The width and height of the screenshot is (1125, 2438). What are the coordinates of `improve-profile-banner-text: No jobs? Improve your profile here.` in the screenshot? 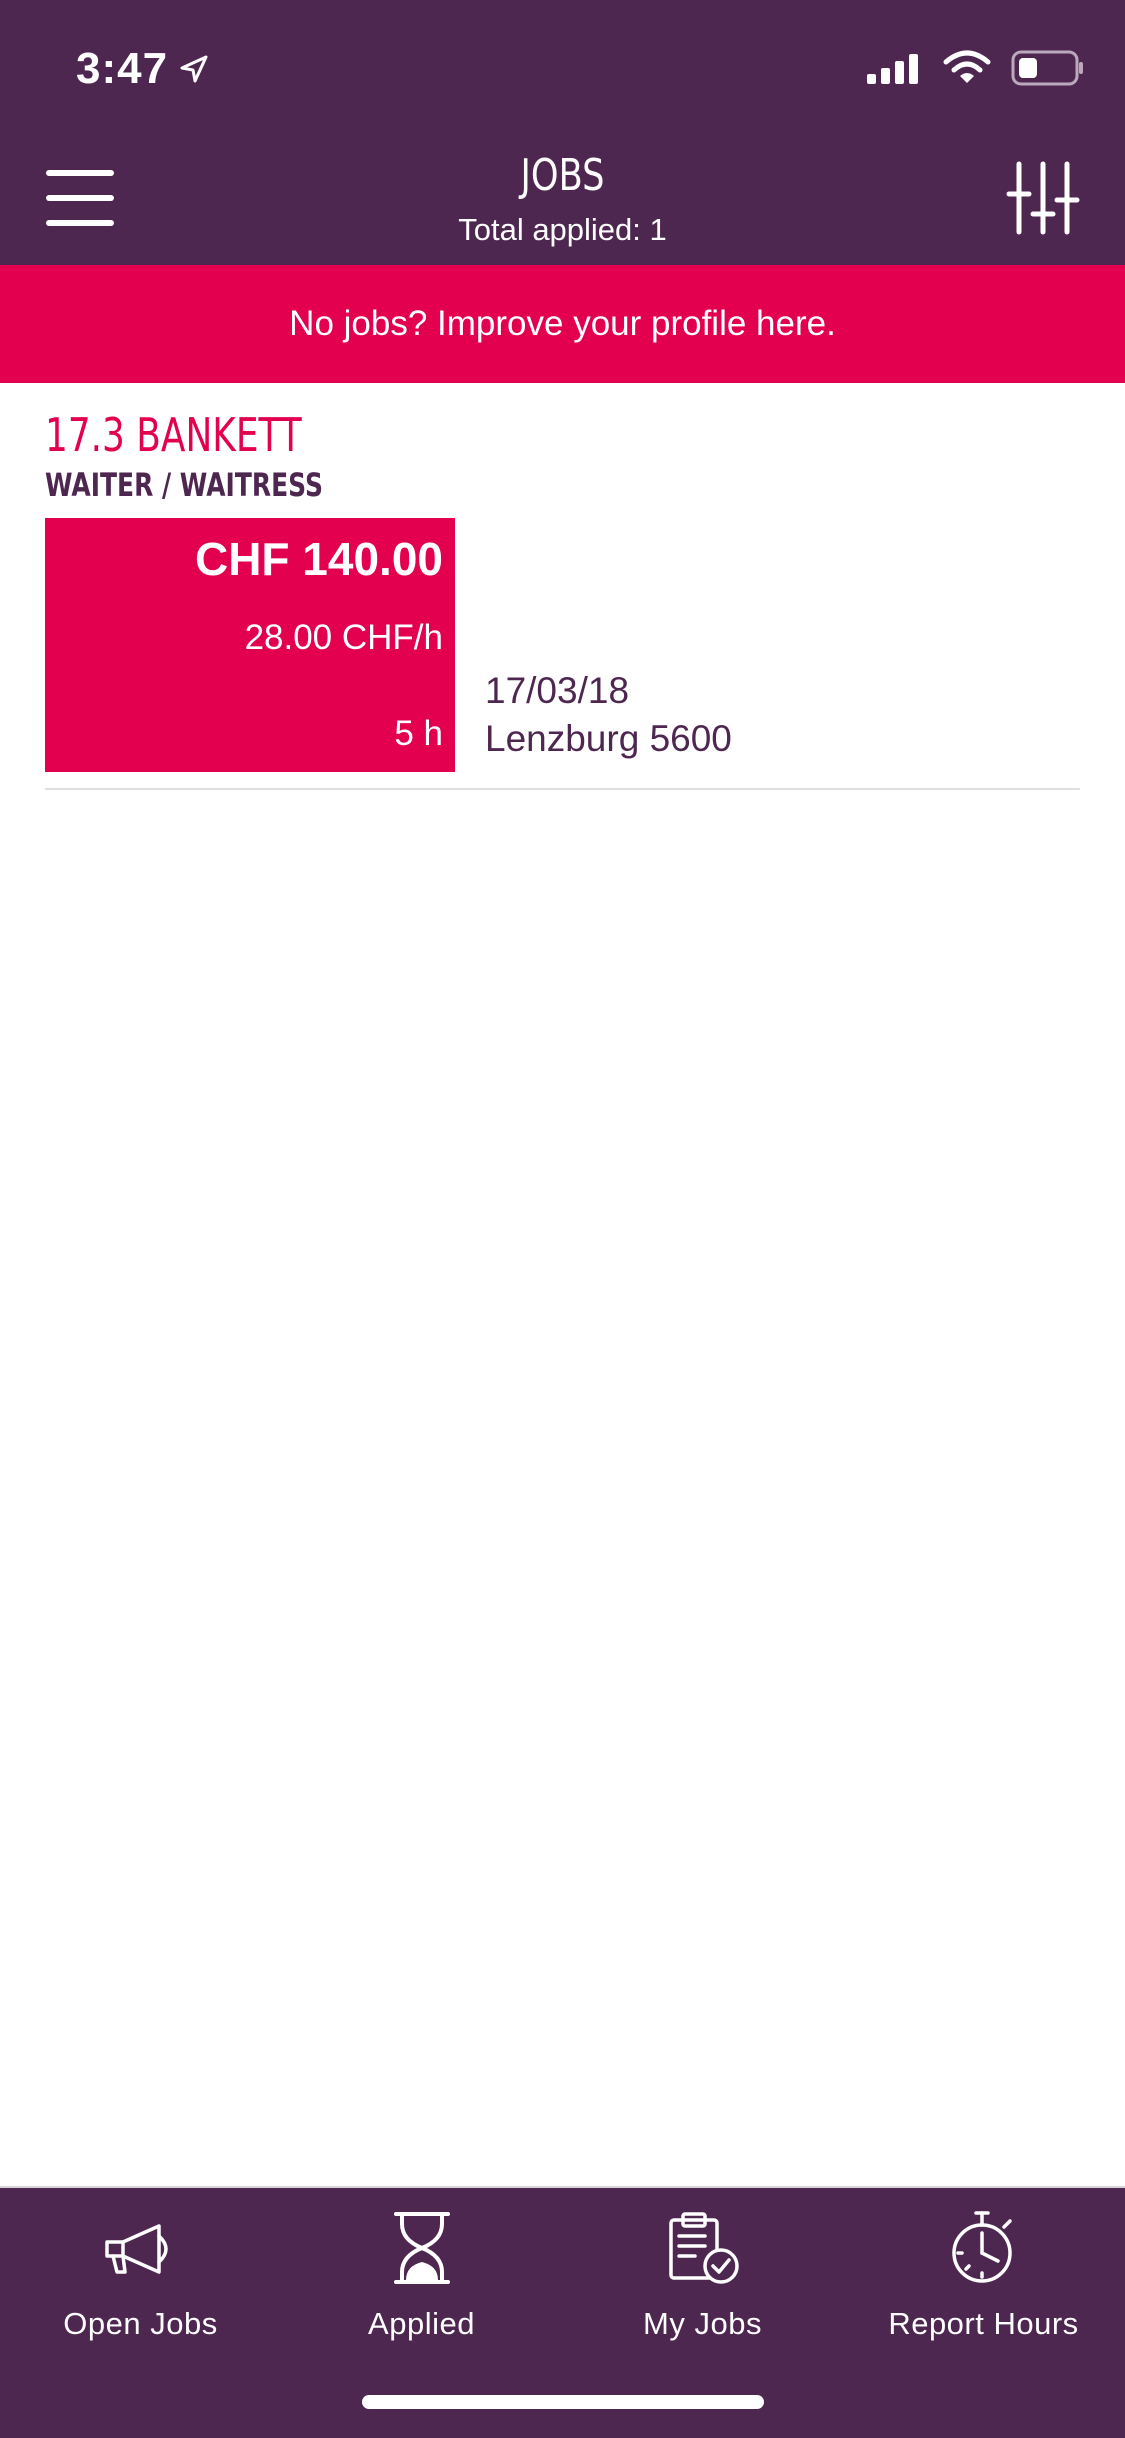 It's located at (562, 323).